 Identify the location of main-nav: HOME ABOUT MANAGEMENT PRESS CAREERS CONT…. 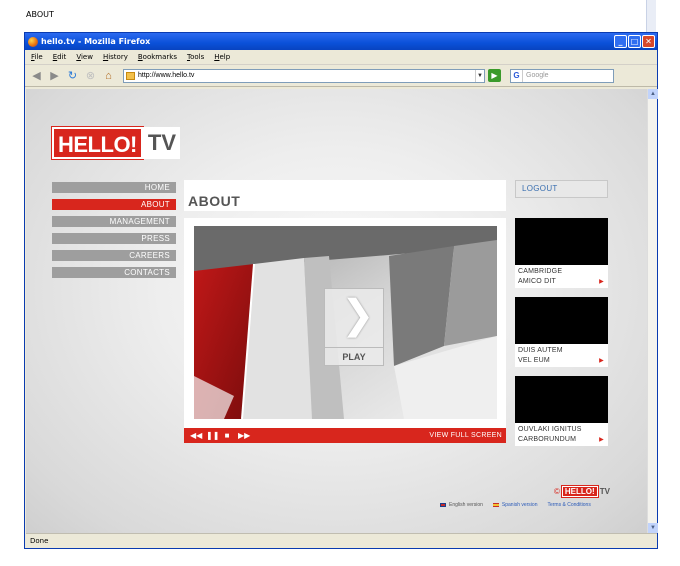
(114, 233).